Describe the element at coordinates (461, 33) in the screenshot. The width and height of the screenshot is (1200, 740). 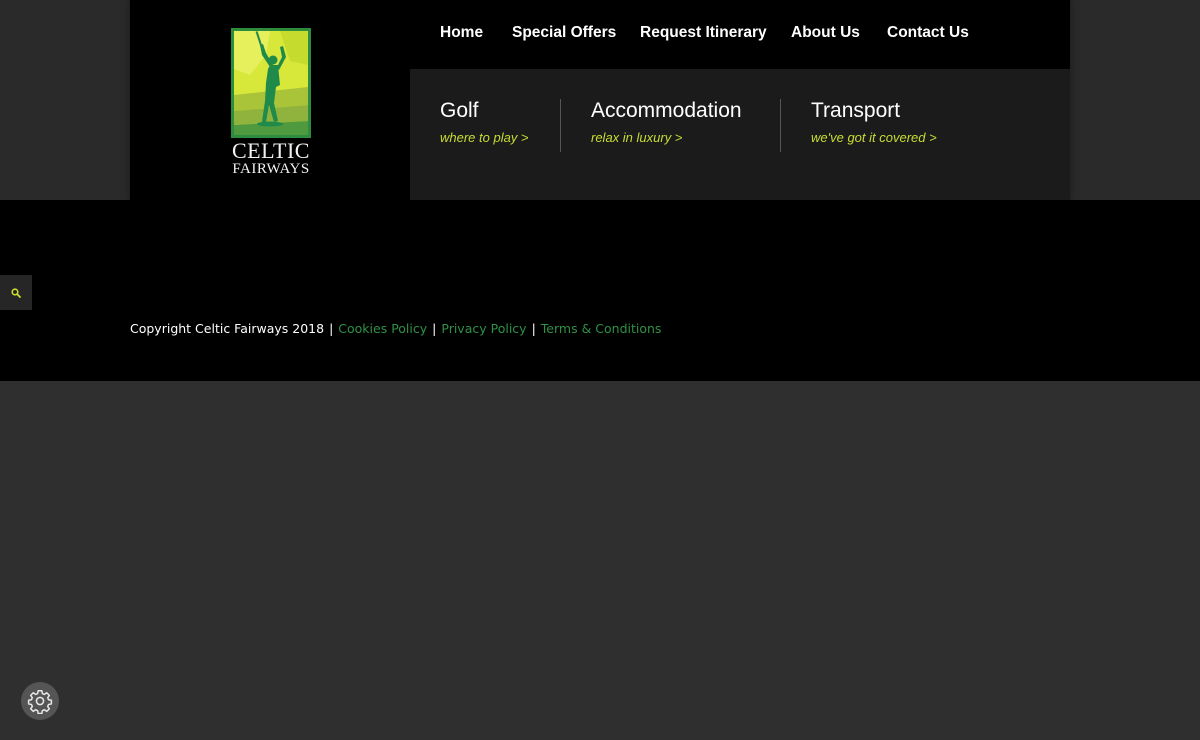
I see `nav-home: Home` at that location.